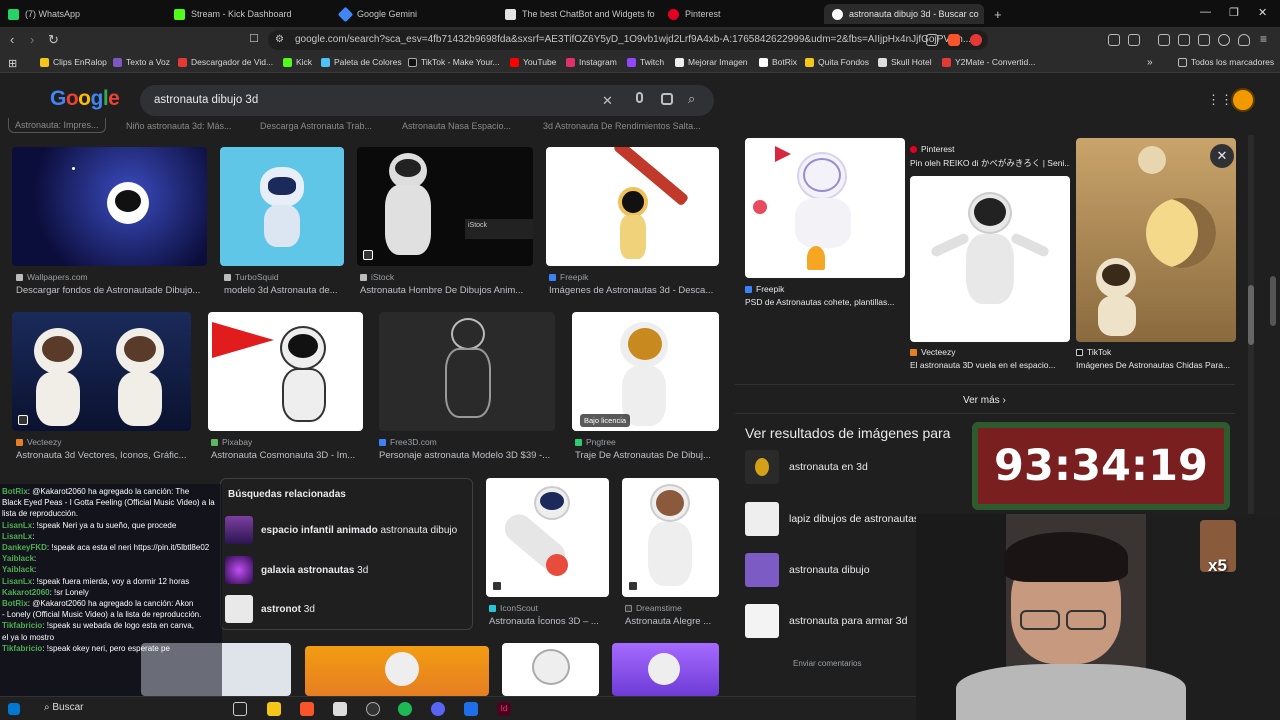  What do you see at coordinates (513, 608) in the screenshot?
I see `result-source: IconScout` at bounding box center [513, 608].